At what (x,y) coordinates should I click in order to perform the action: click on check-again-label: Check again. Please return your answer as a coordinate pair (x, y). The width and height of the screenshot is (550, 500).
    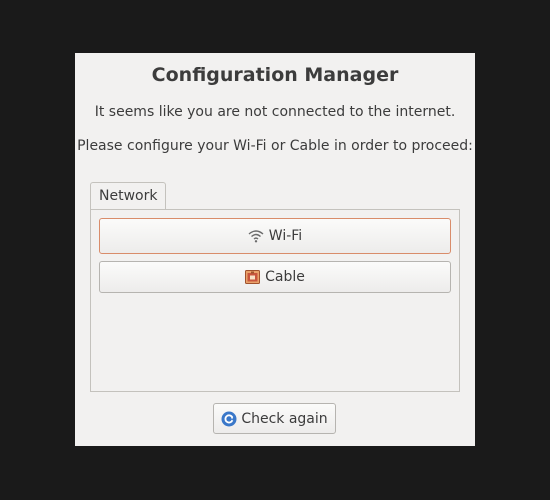
    Looking at the image, I should click on (284, 418).